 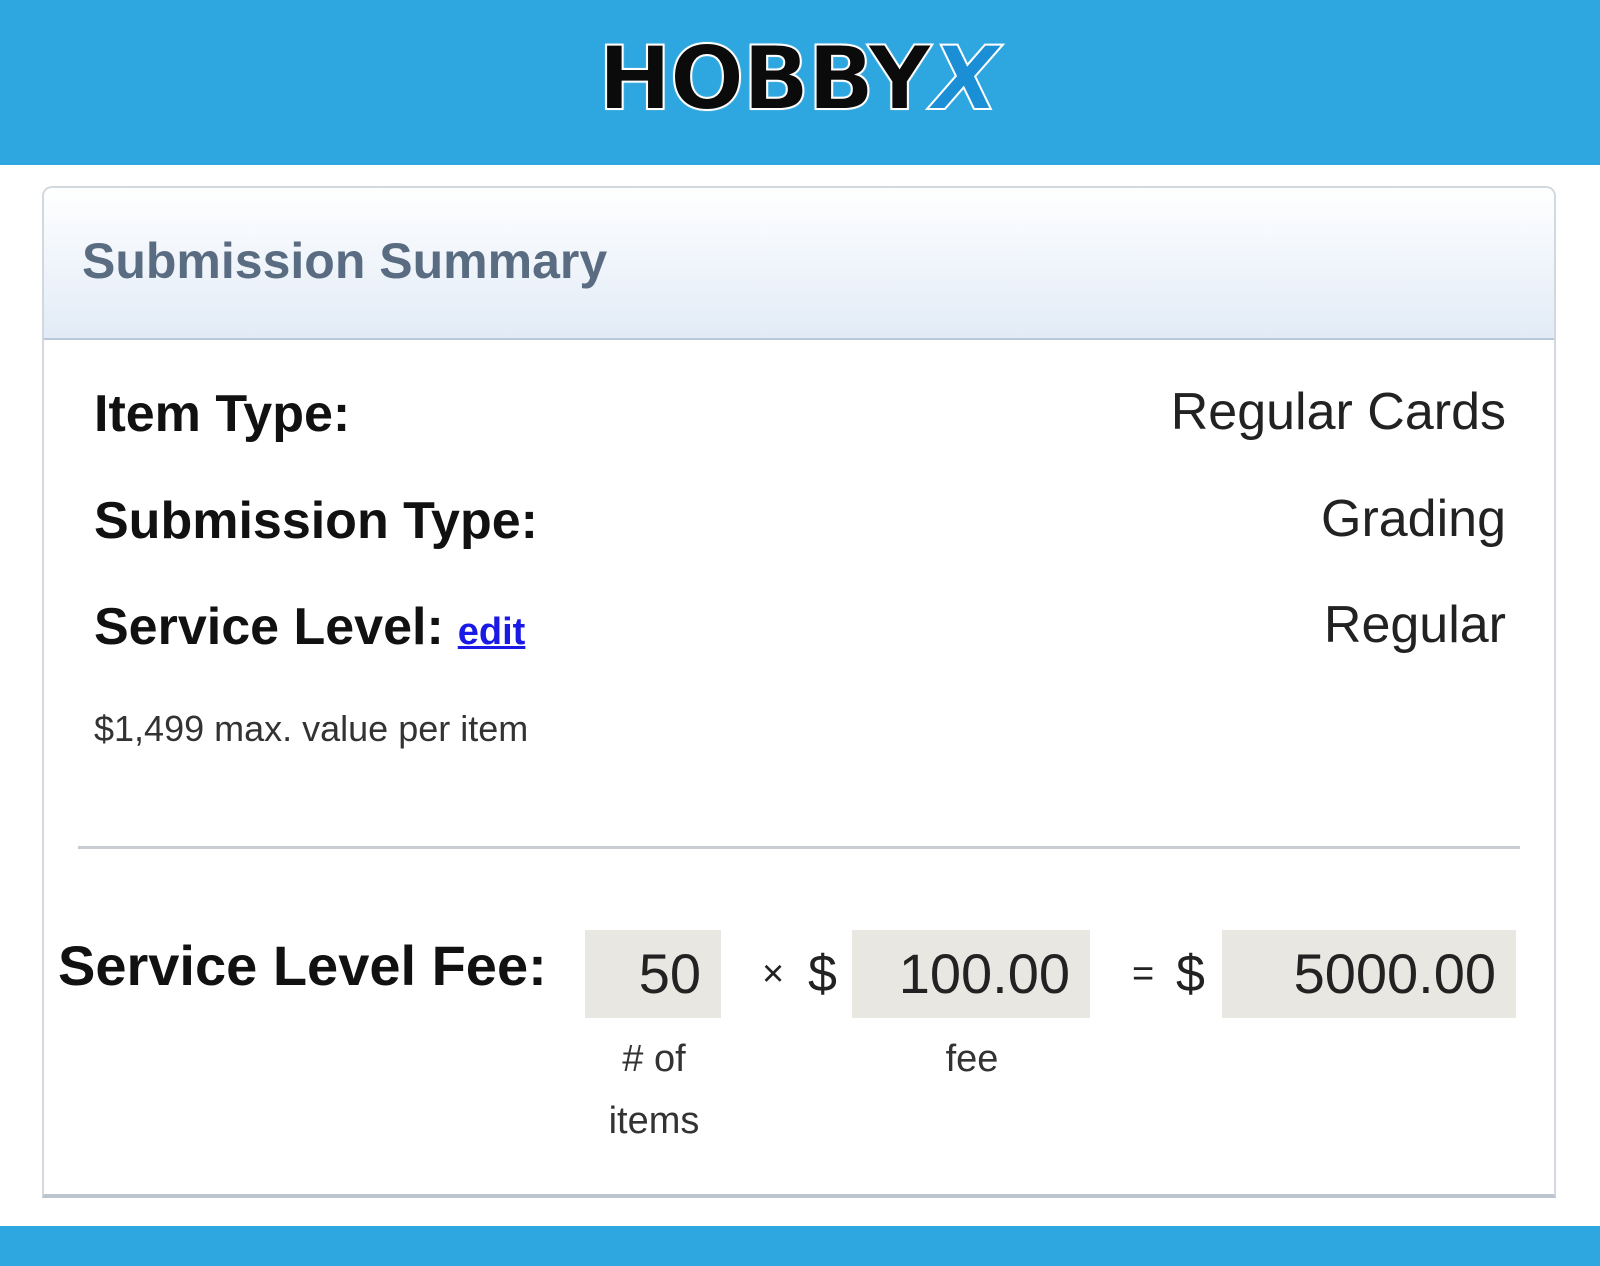 I want to click on unit-fee-field: 100.00, so click(x=971, y=974).